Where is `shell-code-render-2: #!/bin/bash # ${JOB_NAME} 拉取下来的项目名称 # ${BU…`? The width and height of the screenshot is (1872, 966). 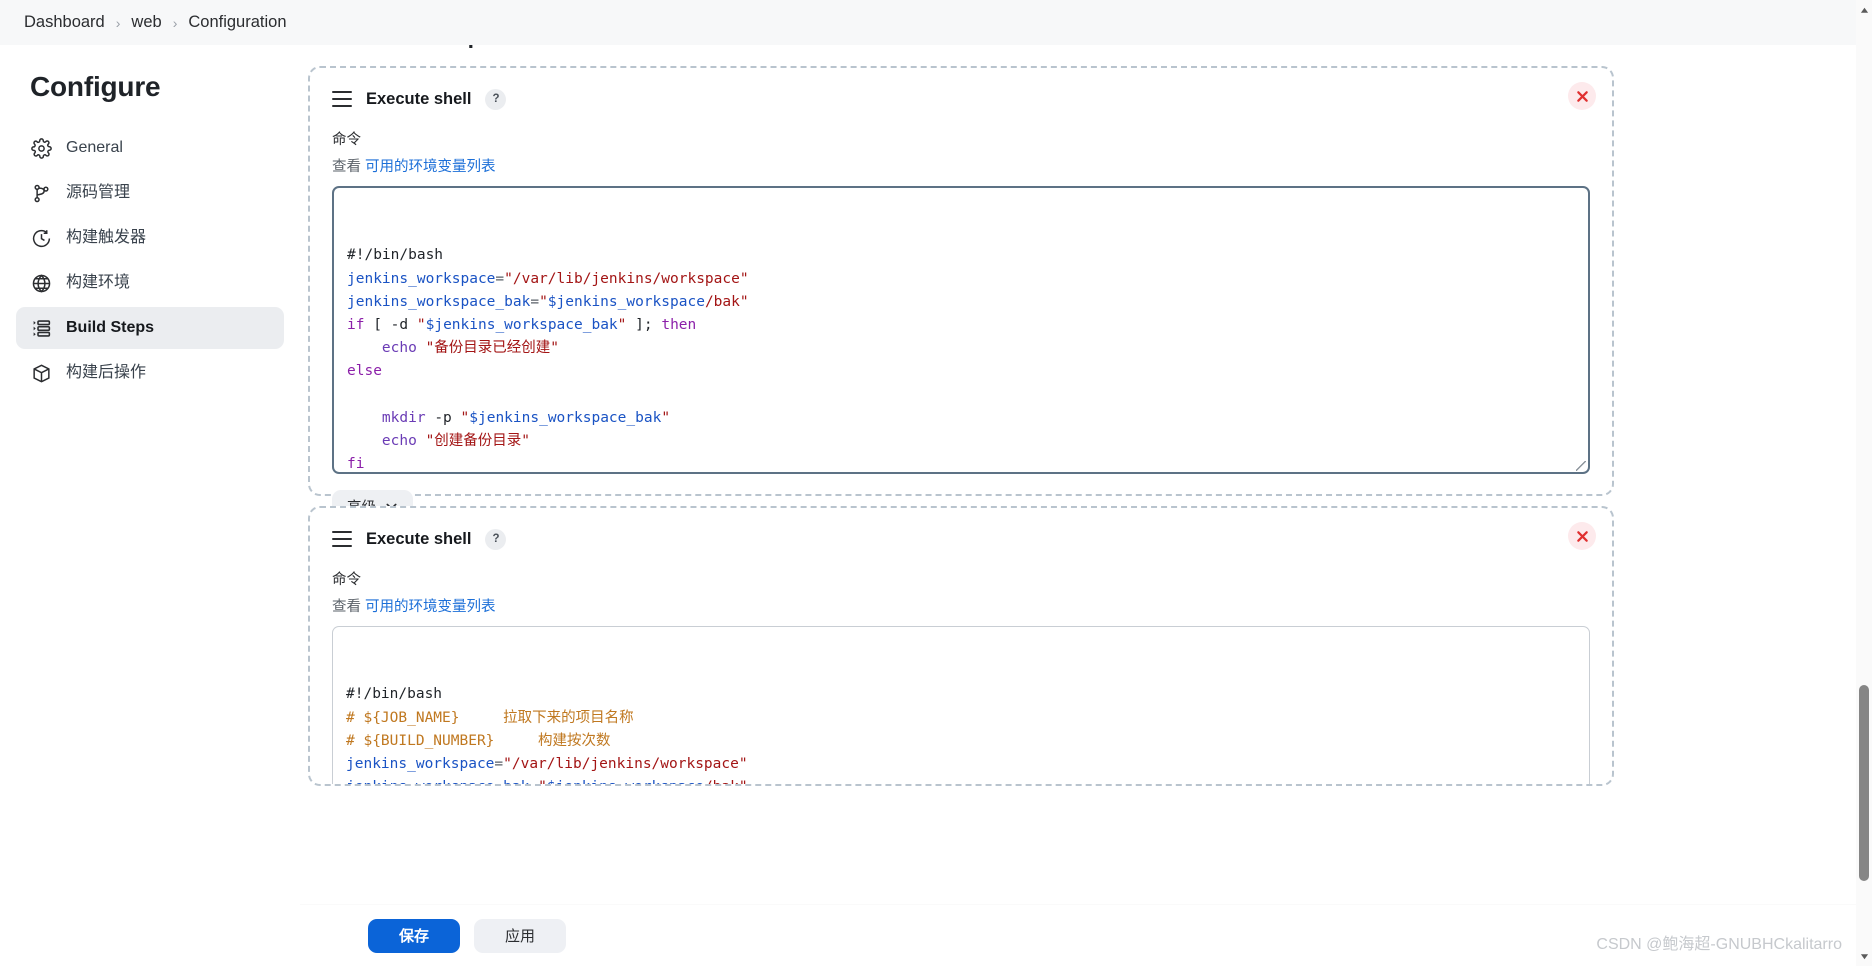 shell-code-render-2: #!/bin/bash # ${JOB_NAME} 拉取下来的项目名称 # ${BU… is located at coordinates (547, 735).